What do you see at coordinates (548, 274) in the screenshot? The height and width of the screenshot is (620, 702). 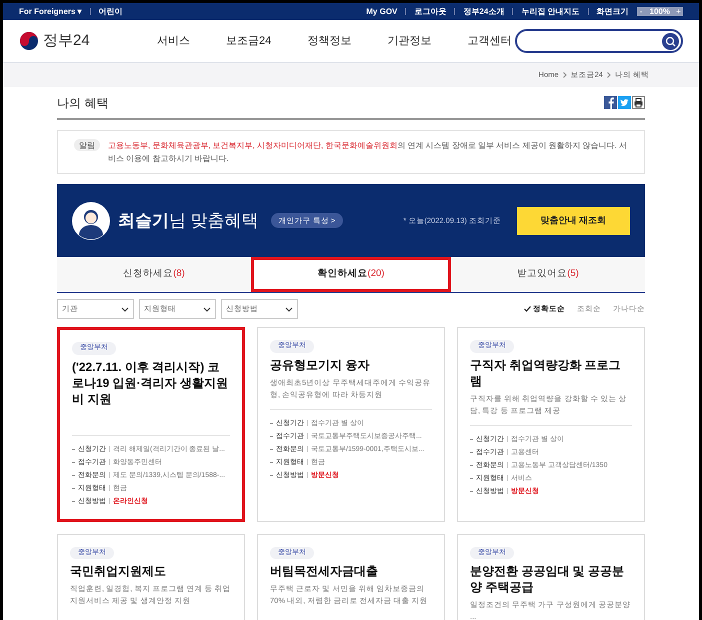 I see `benefit-tab: 받고있어요(5)` at bounding box center [548, 274].